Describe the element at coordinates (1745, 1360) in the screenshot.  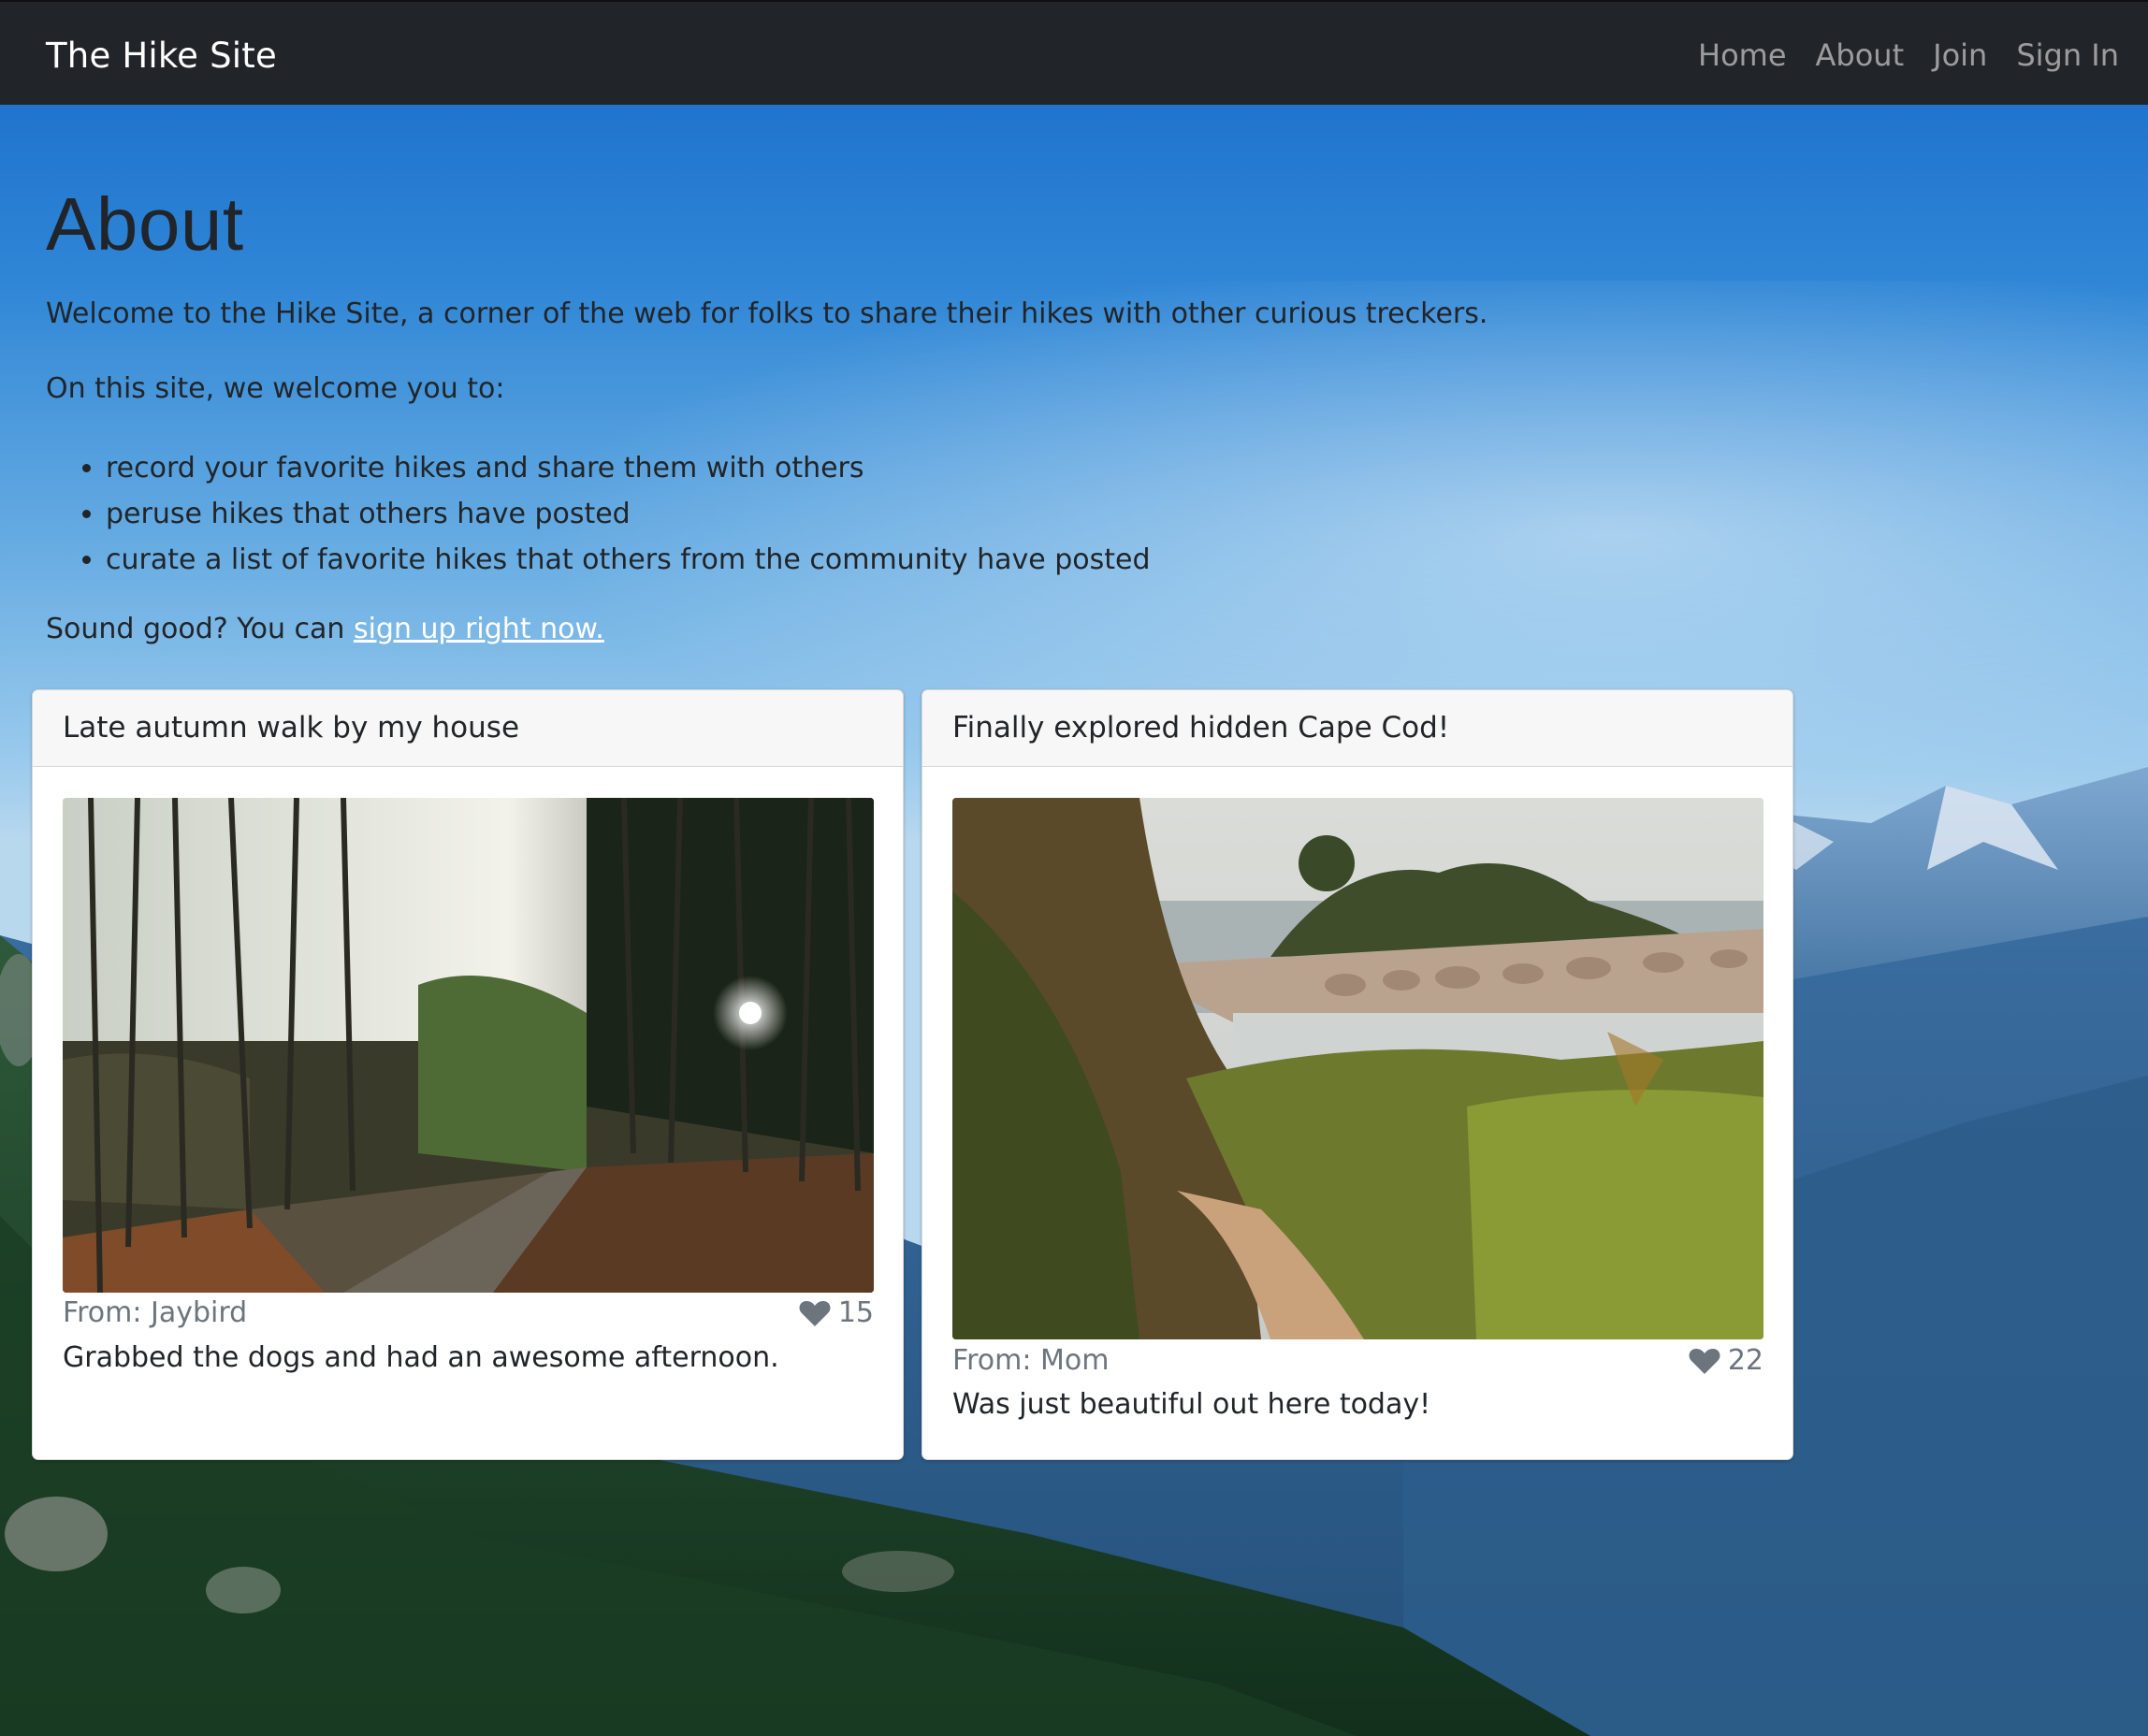
I see `like-count: 22` at that location.